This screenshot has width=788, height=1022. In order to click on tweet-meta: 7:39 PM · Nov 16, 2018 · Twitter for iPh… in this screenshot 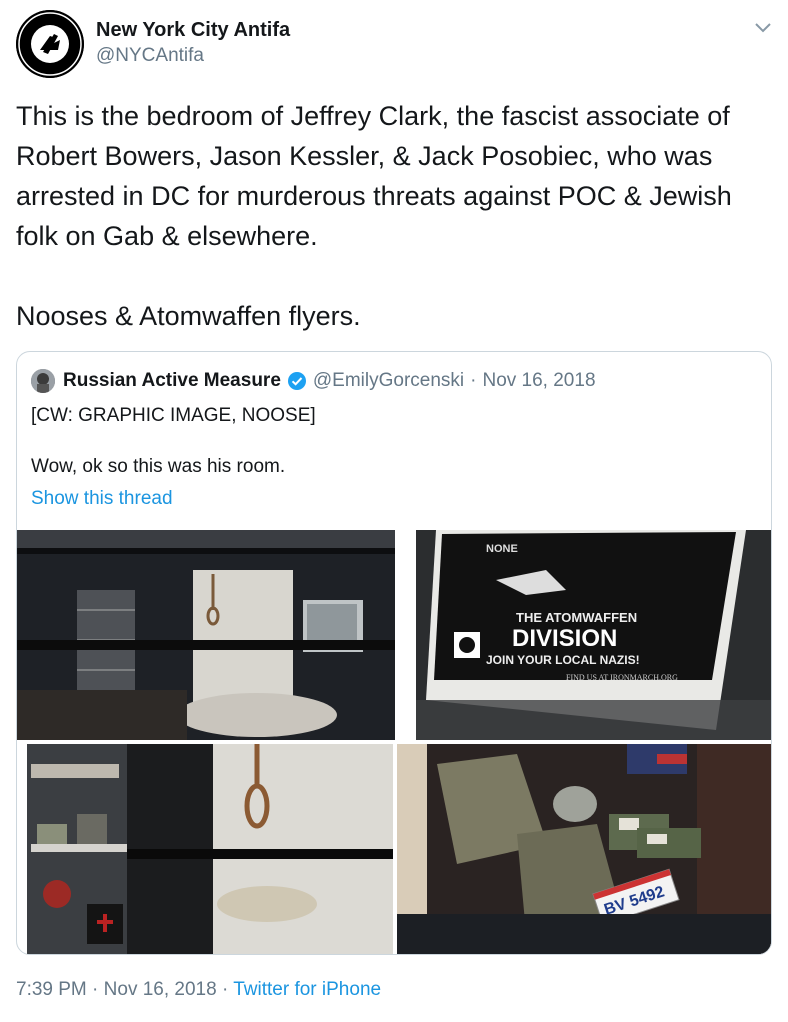, I will do `click(198, 990)`.